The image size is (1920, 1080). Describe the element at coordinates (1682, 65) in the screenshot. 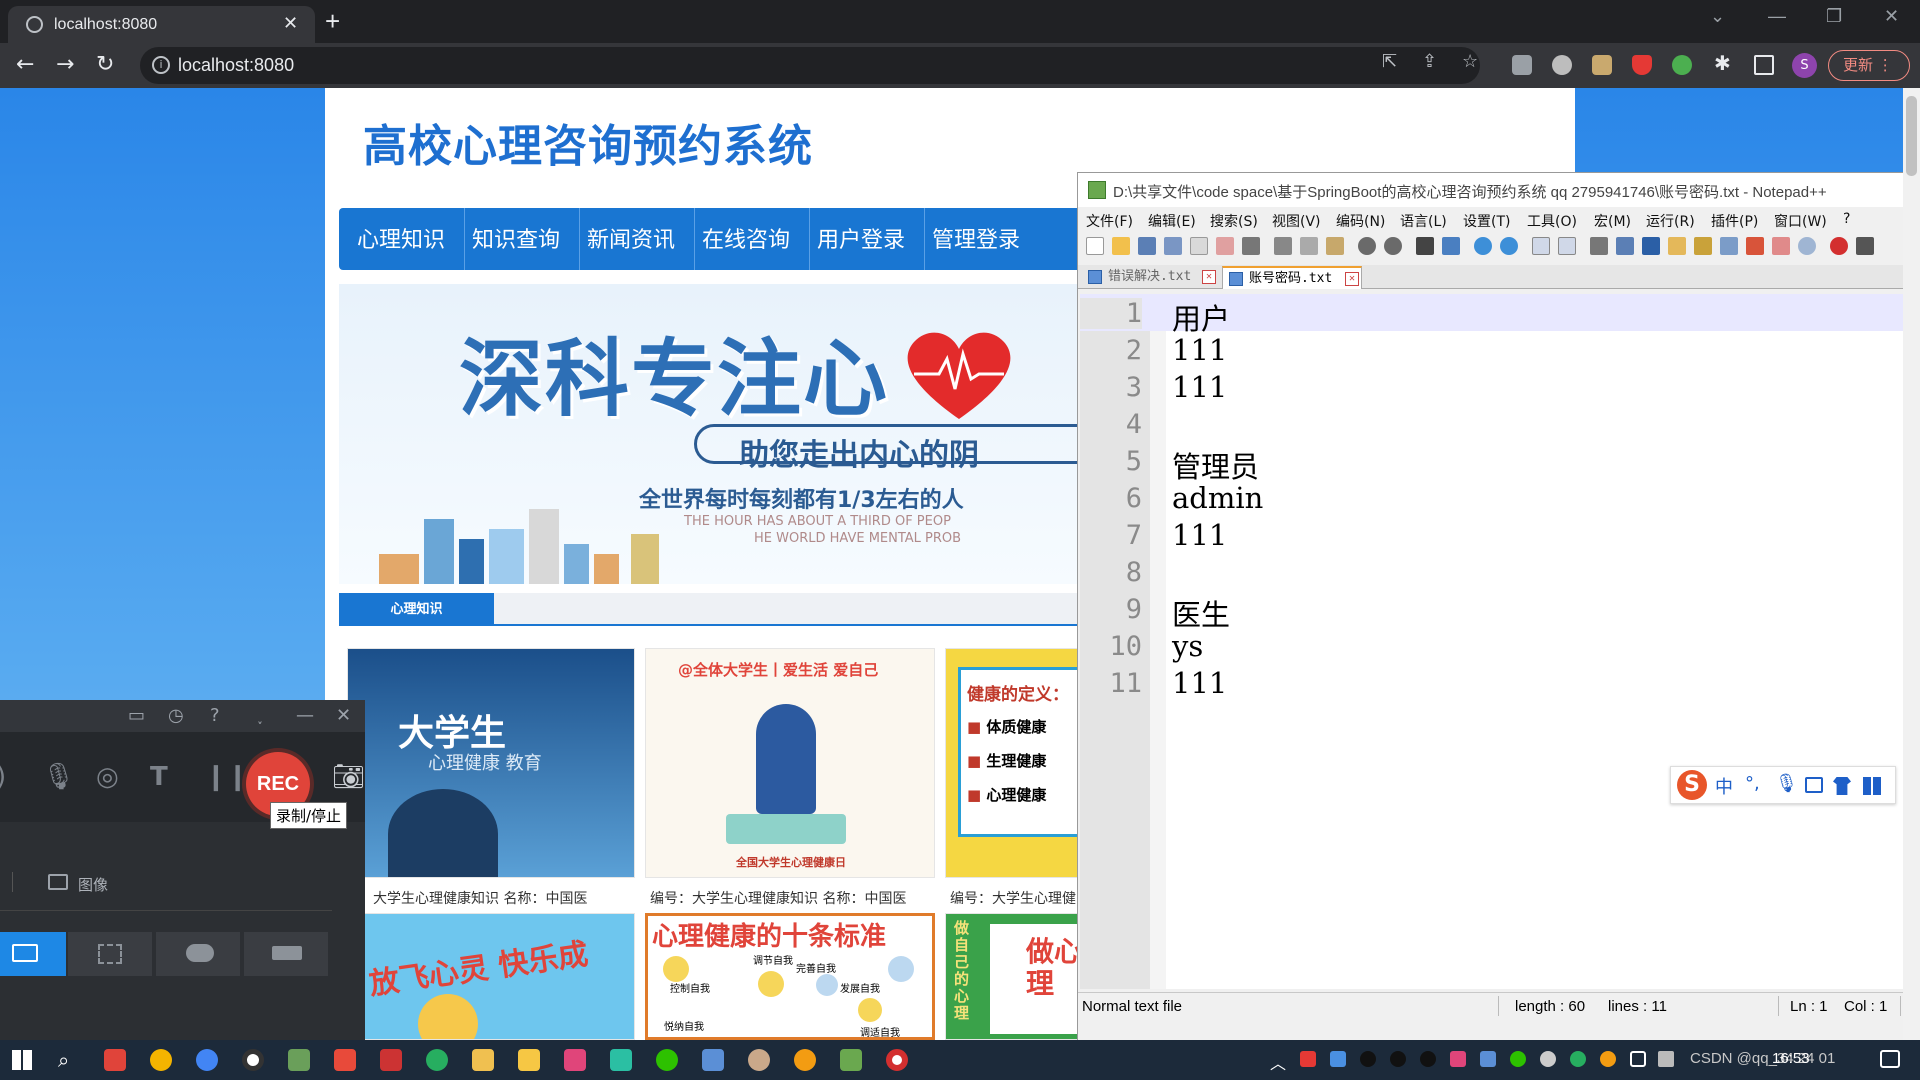

I see `leaf-extension-icon` at that location.